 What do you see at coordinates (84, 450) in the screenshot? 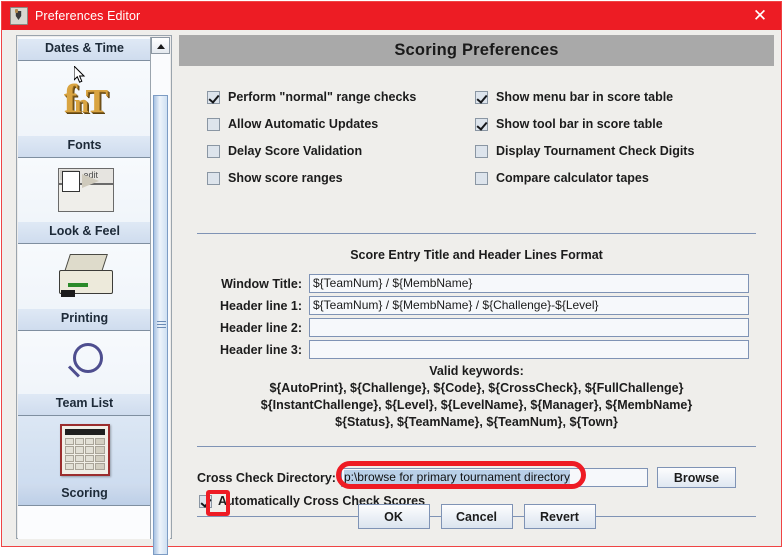
I see `calculator-icon` at bounding box center [84, 450].